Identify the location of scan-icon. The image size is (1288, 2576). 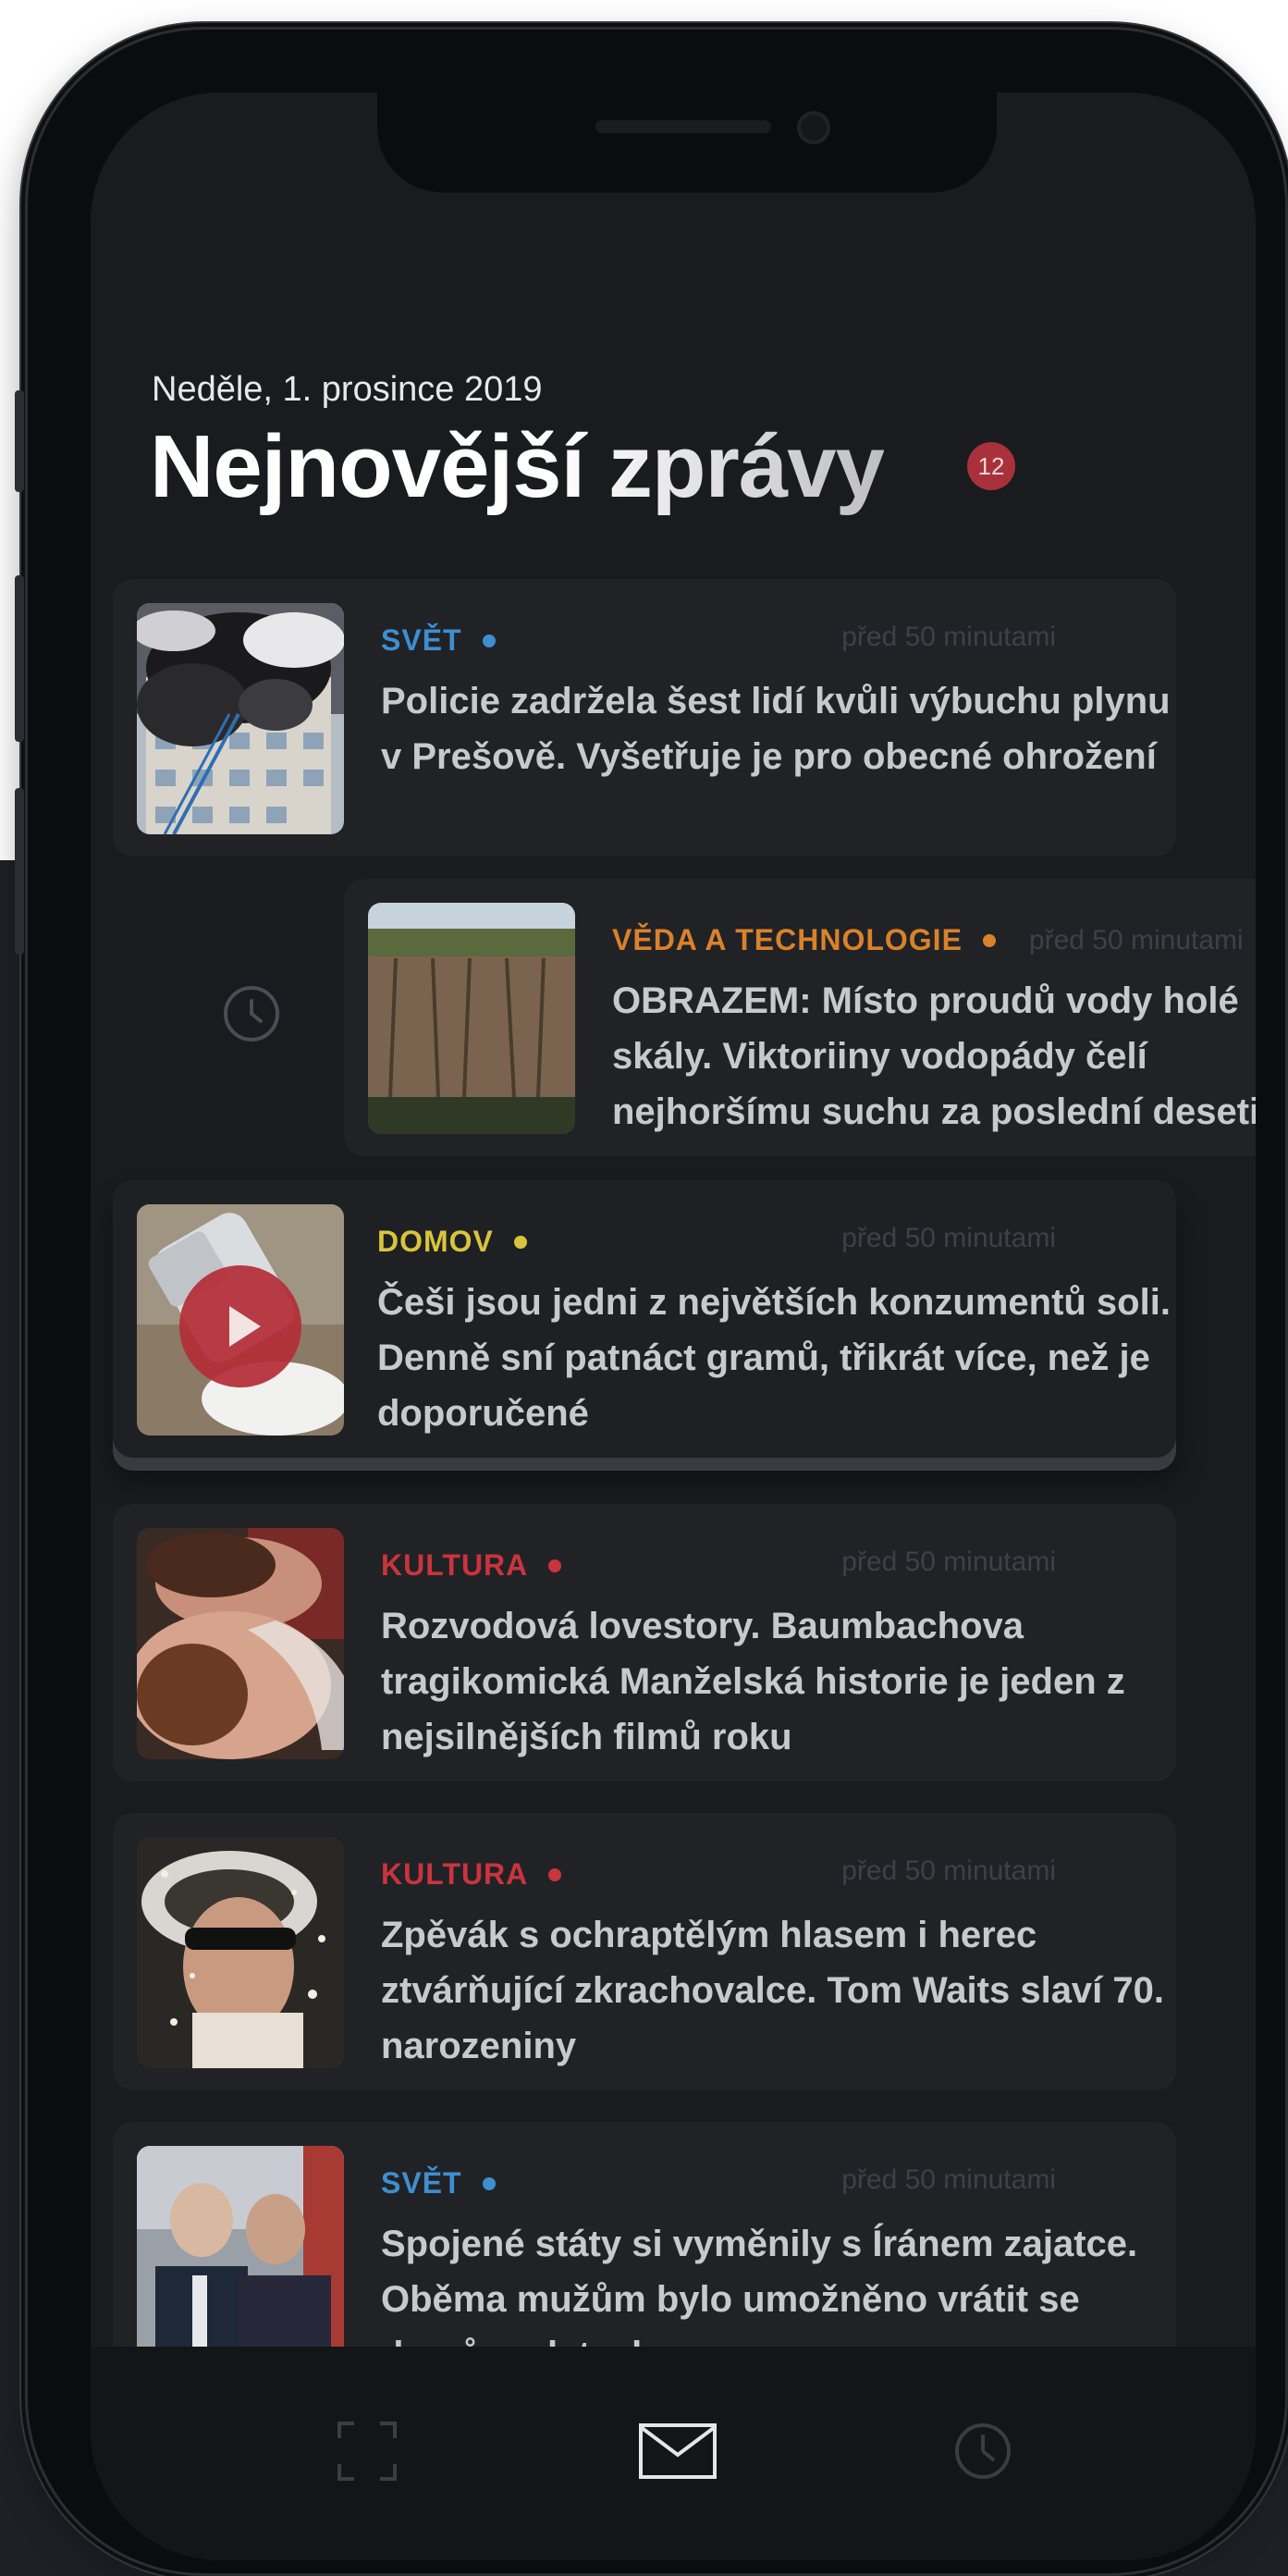
(367, 2451).